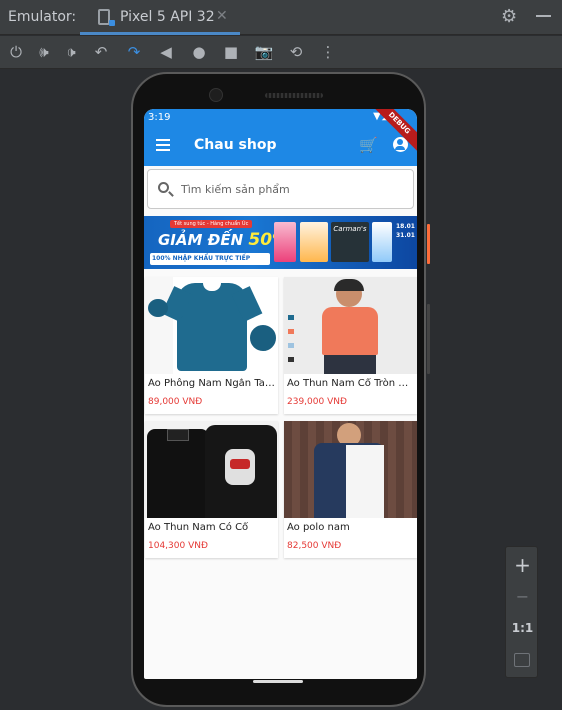 This screenshot has height=710, width=562. I want to click on zoom-out-button: −, so click(522, 596).